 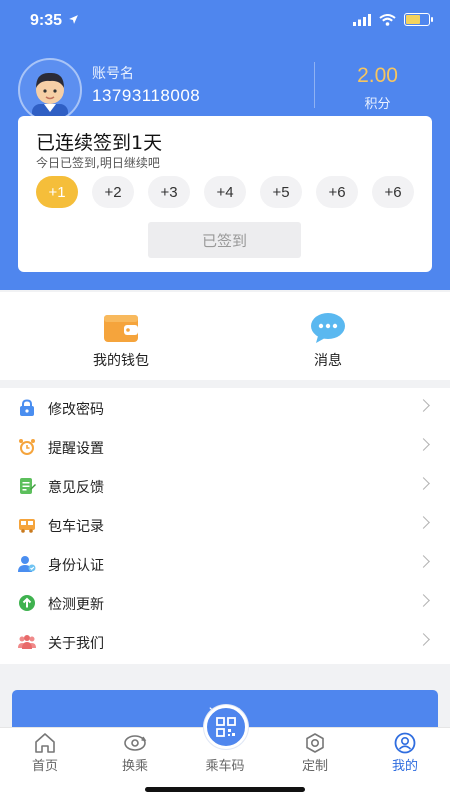 What do you see at coordinates (225, 641) in the screenshot?
I see `menu-item-about-us: 关于我们` at bounding box center [225, 641].